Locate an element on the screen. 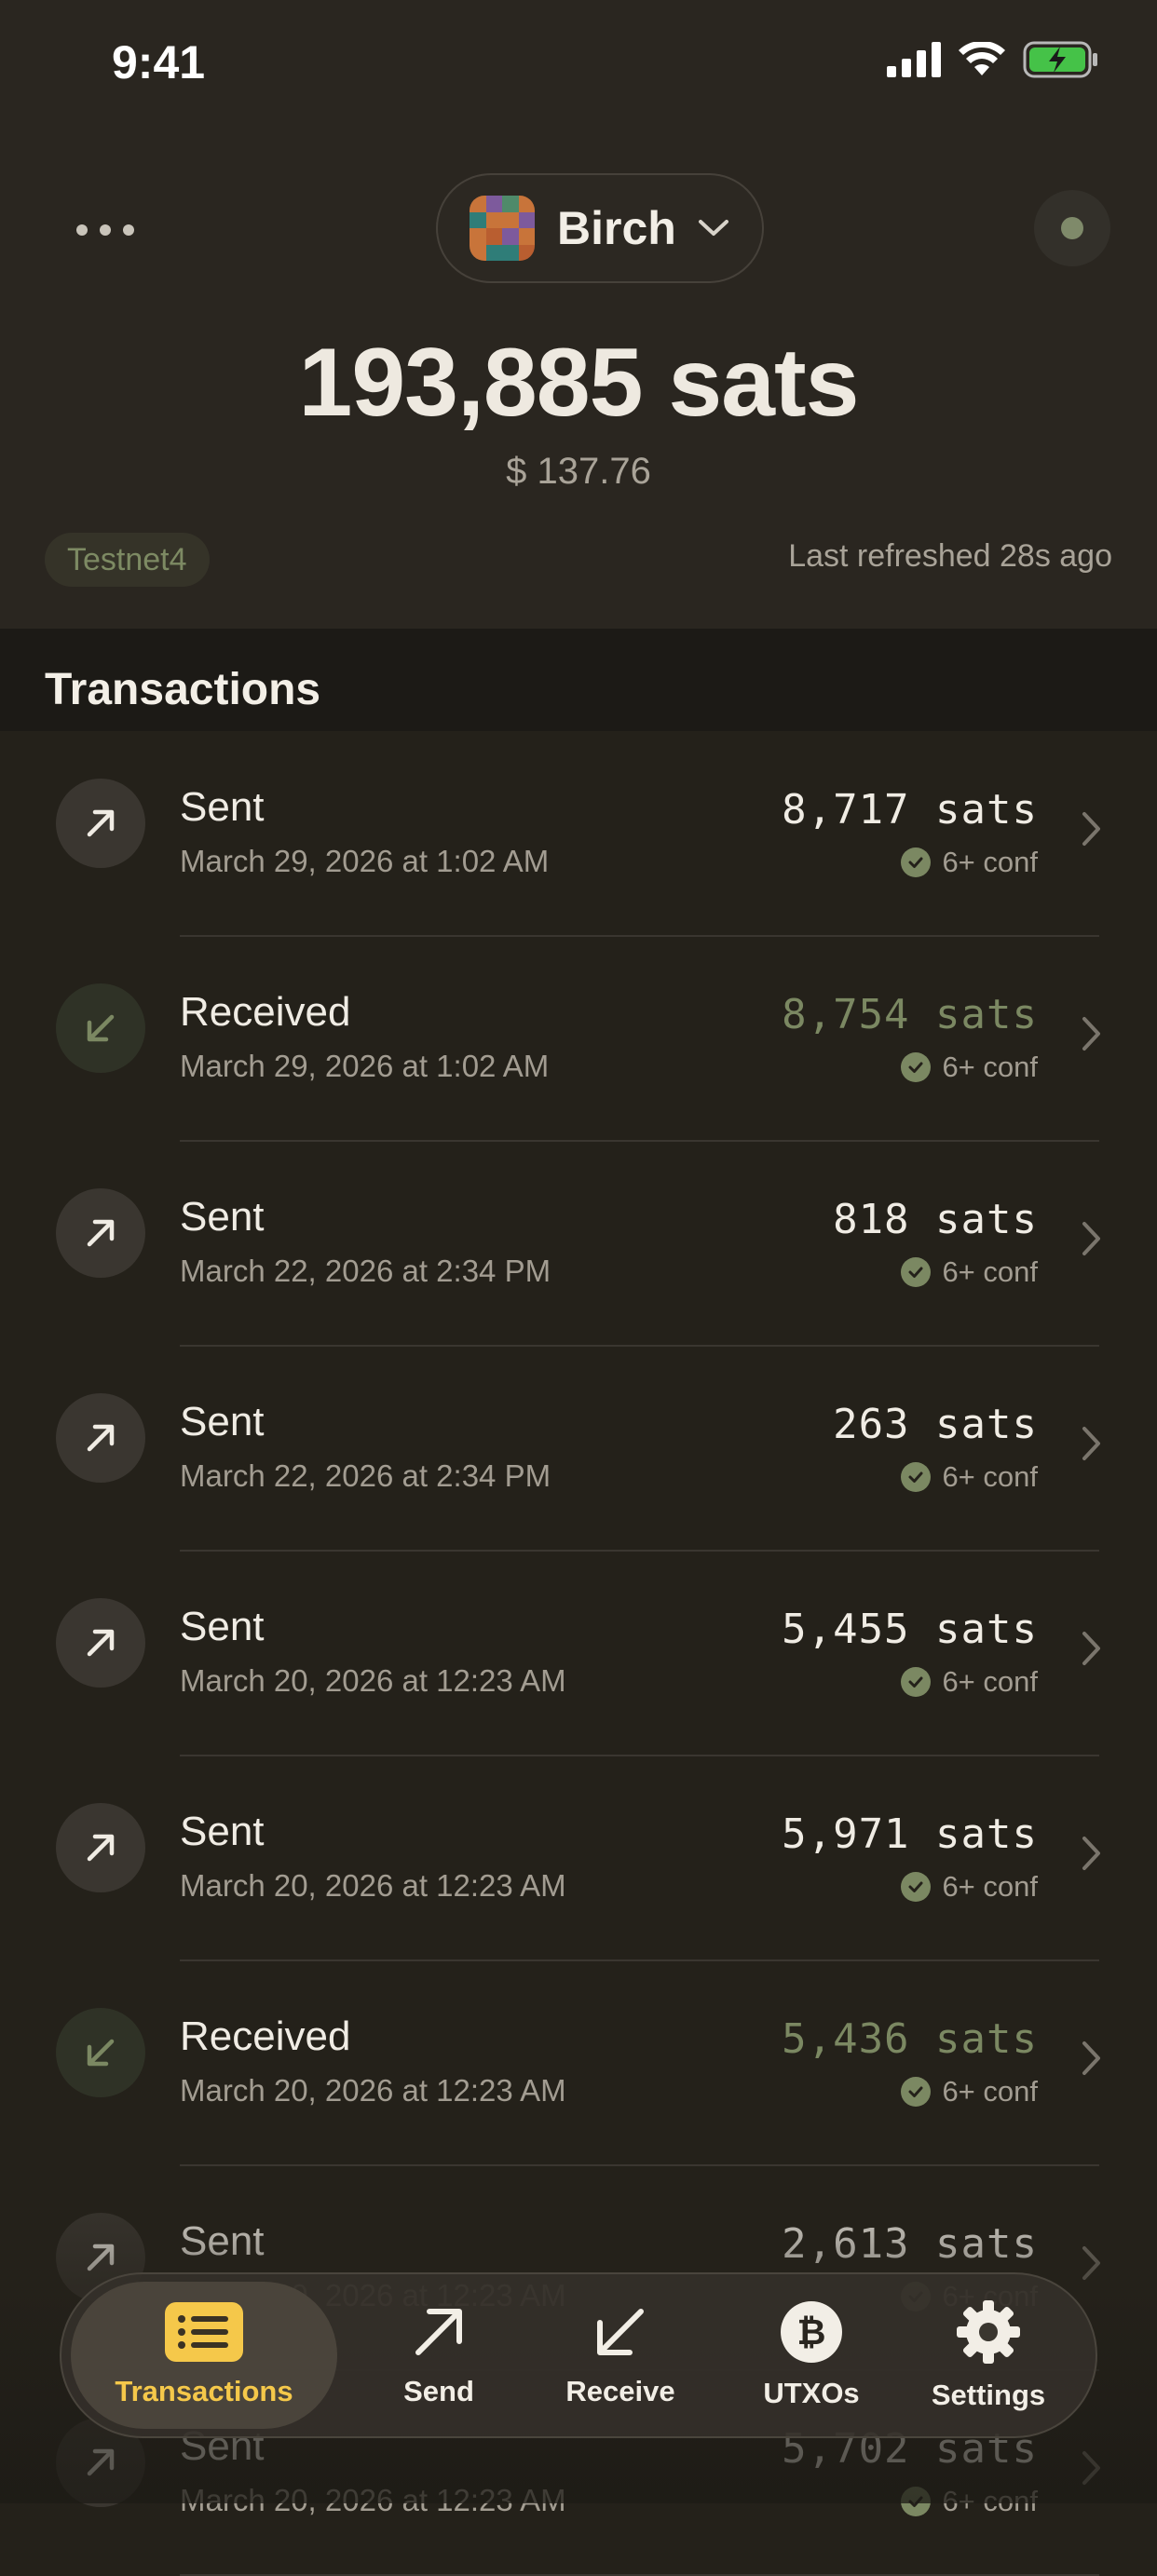 This screenshot has height=2576, width=1157. transaction-amount: 263 sats is located at coordinates (935, 1424).